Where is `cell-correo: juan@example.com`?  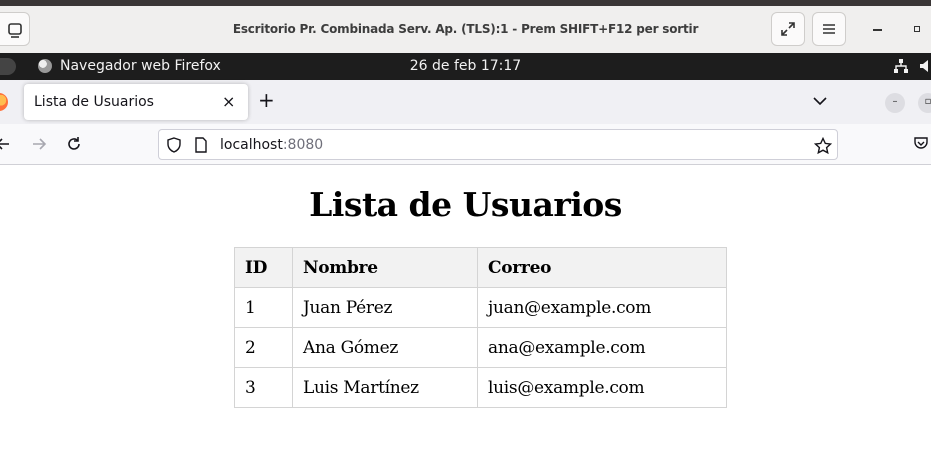
cell-correo: juan@example.com is located at coordinates (602, 307).